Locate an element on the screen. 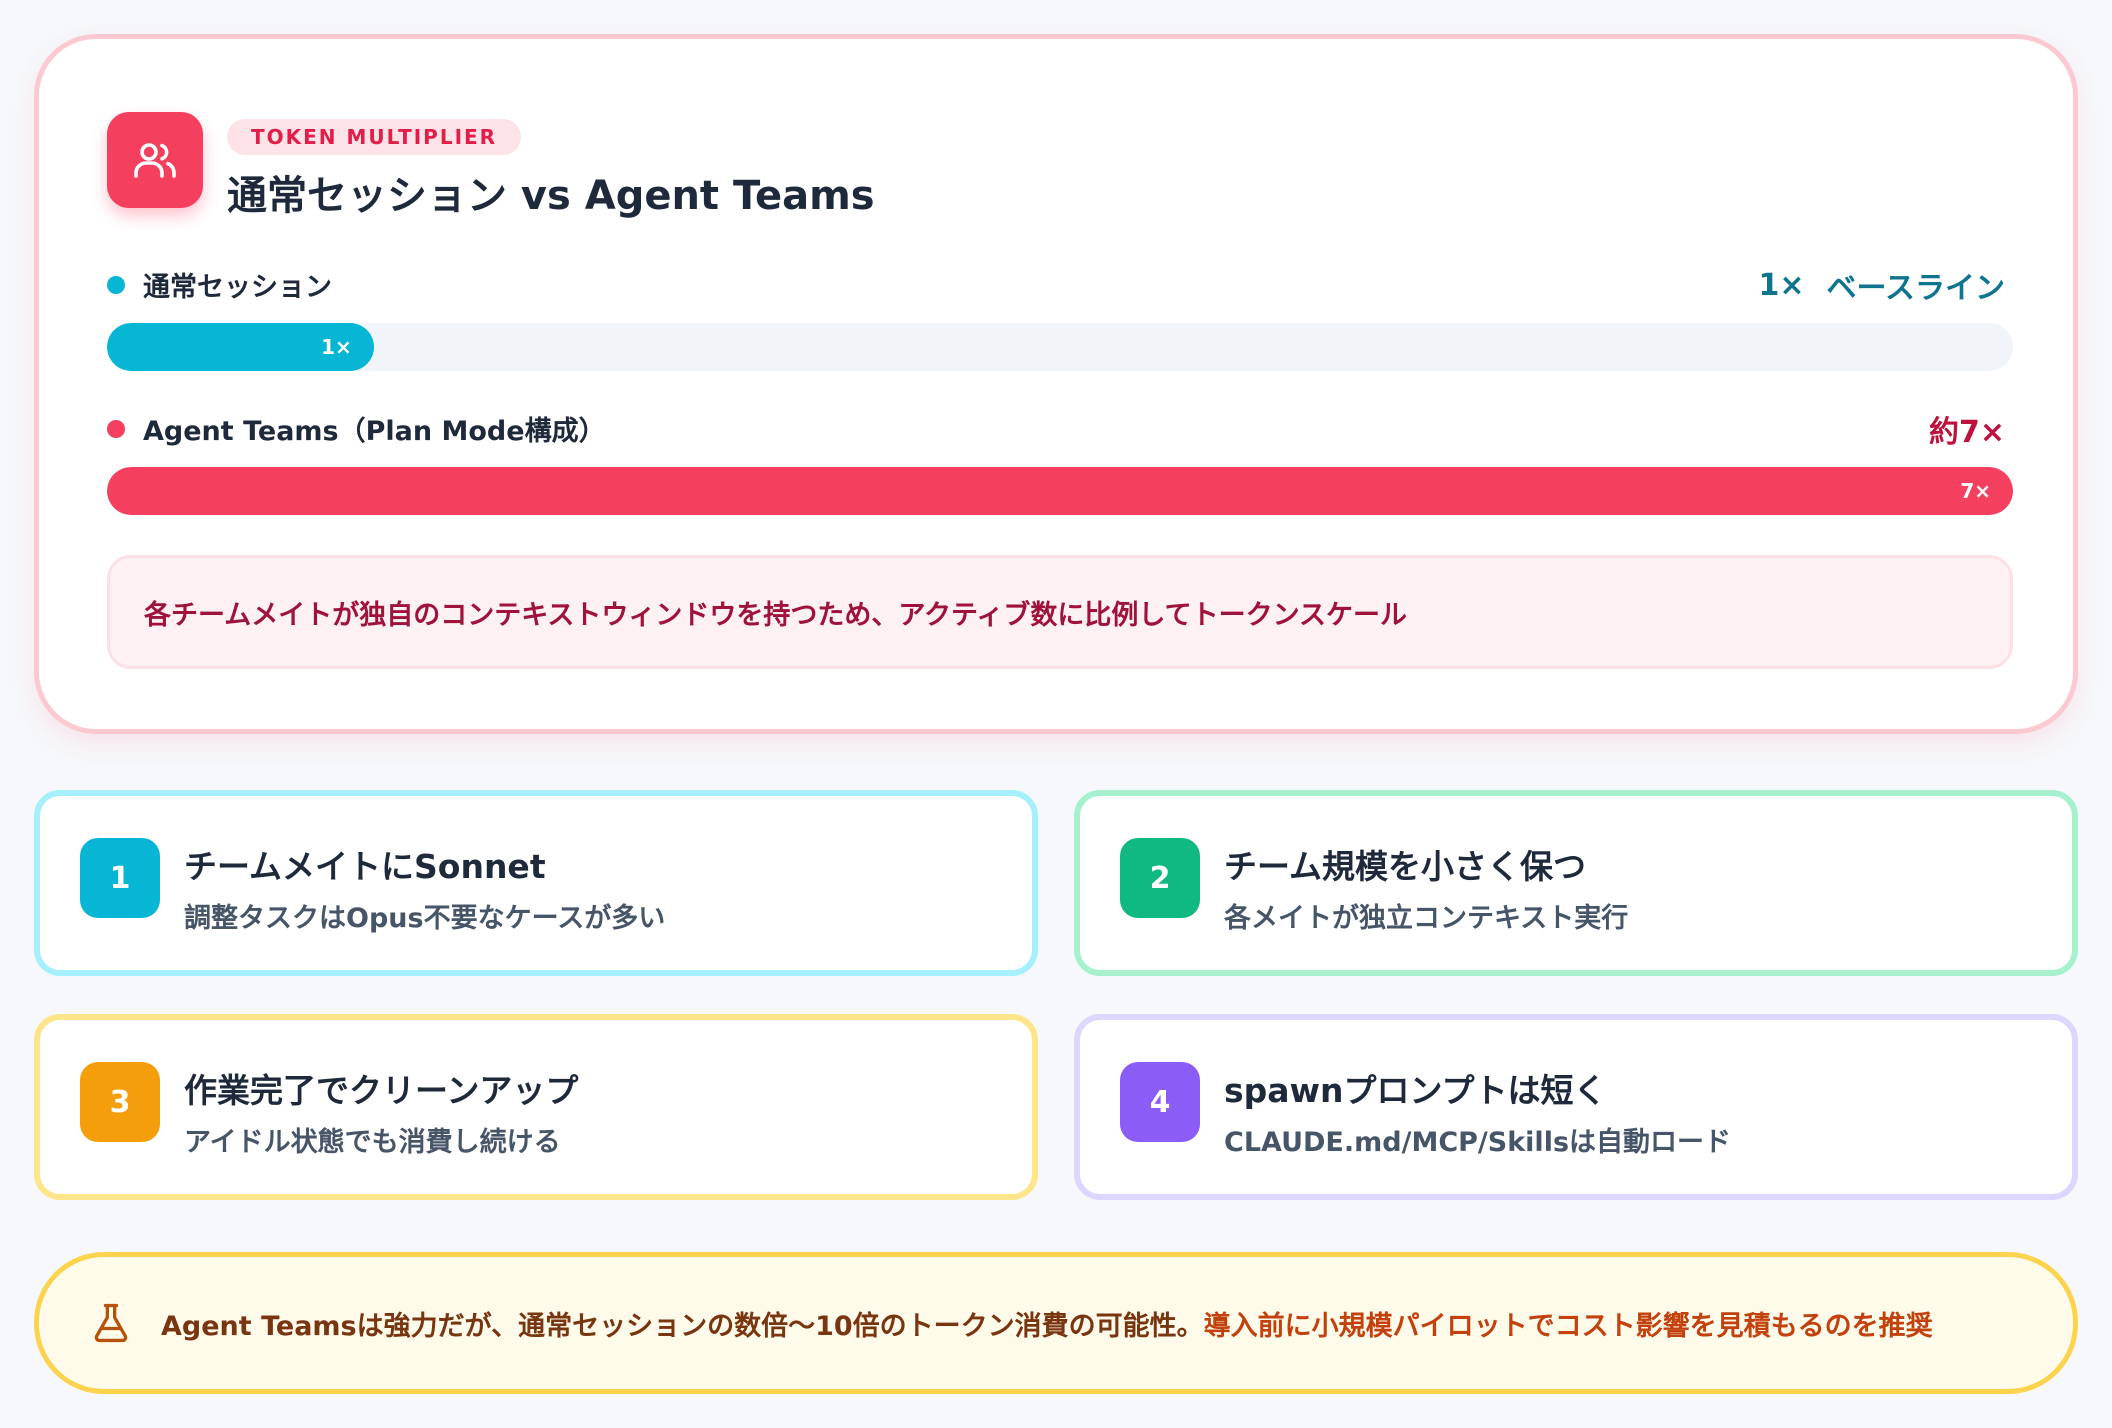 Image resolution: width=2112 pixels, height=1428 pixels. tip-card-3: 3 作業完了でクリーンアップ アイドル状態でも消費し続ける is located at coordinates (536, 1107).